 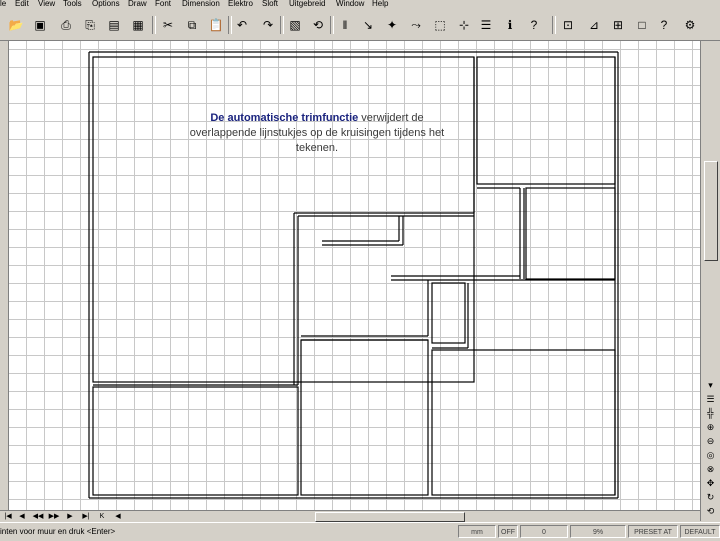 I want to click on menu-font: Font, so click(x=163, y=4).